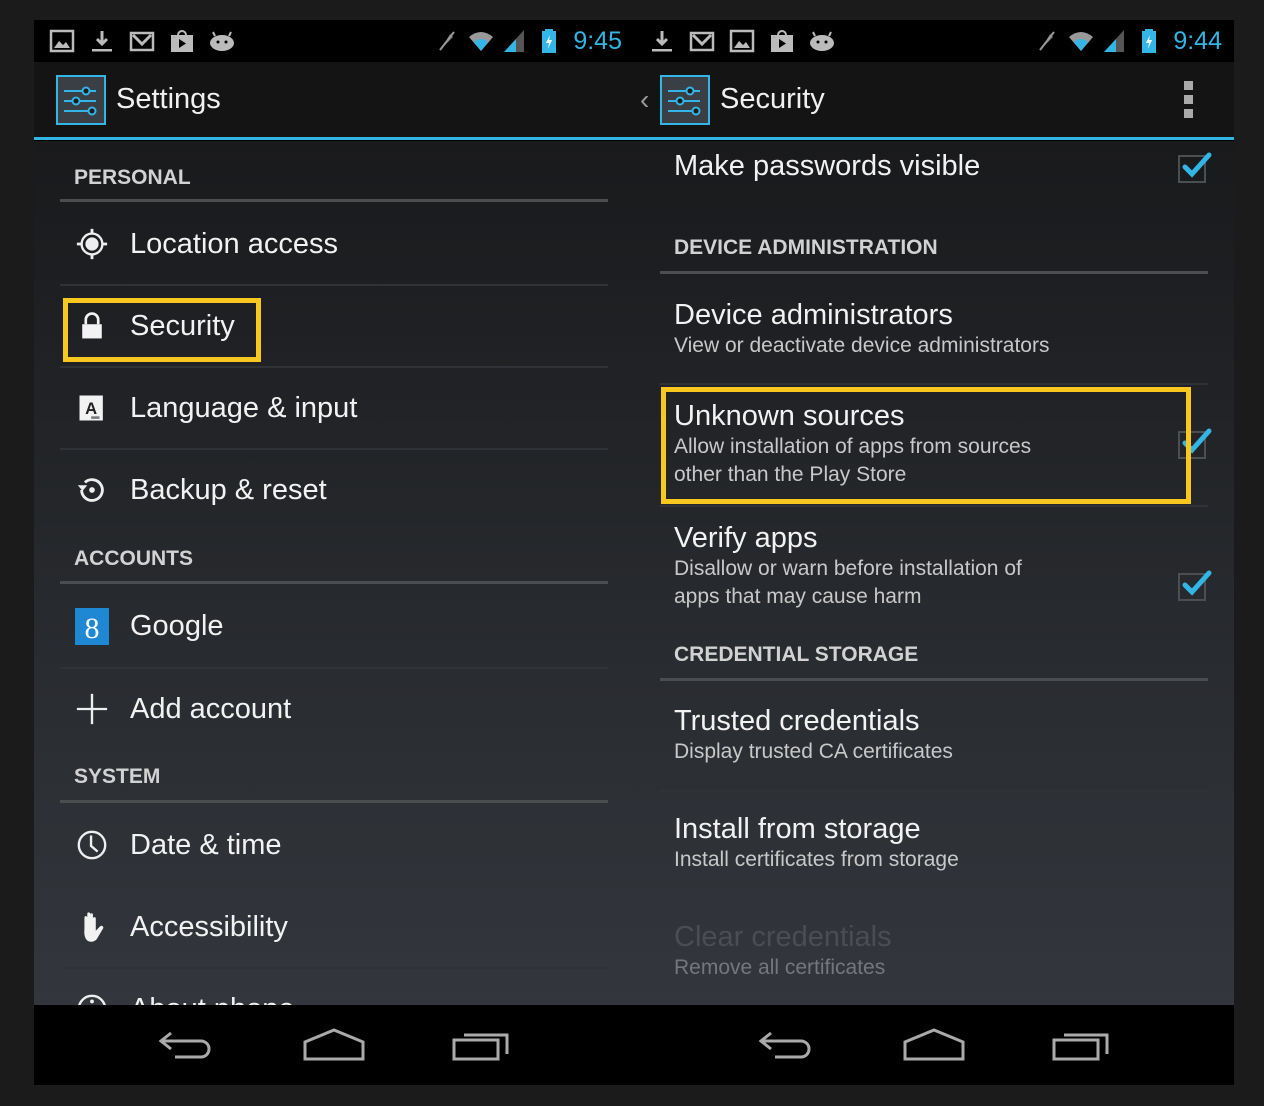 This screenshot has width=1264, height=1106. I want to click on language-icon: A, so click(92, 408).